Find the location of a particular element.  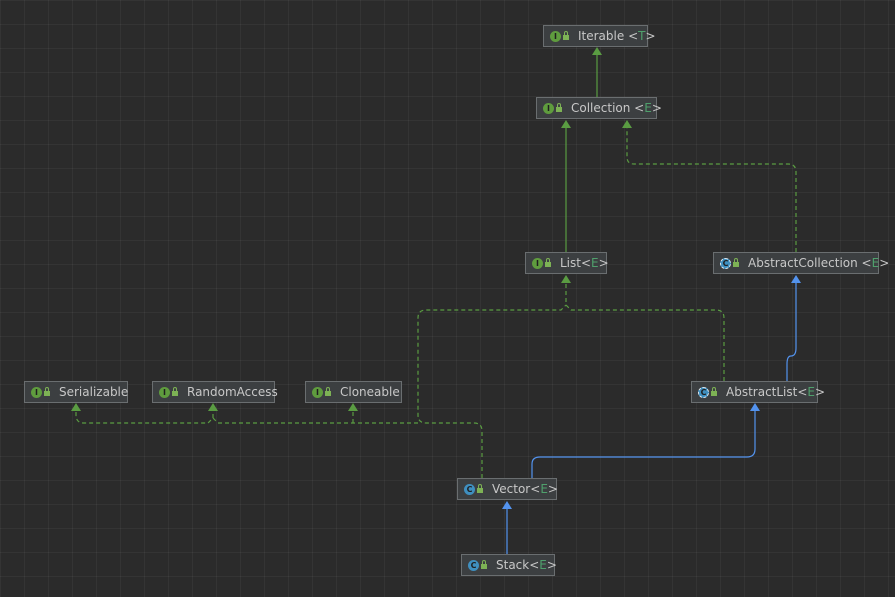

arrowhead-abstractlist is located at coordinates (755, 407).